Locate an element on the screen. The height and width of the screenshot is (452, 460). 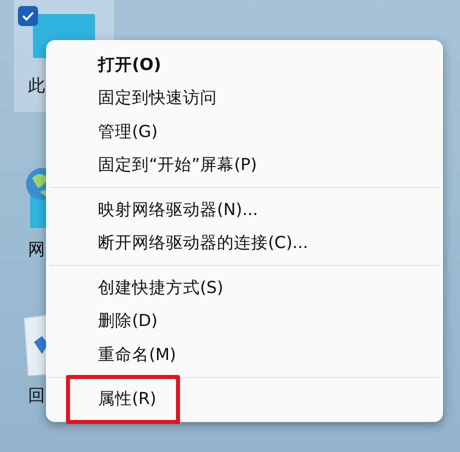
icon-label: 此 is located at coordinates (36, 86).